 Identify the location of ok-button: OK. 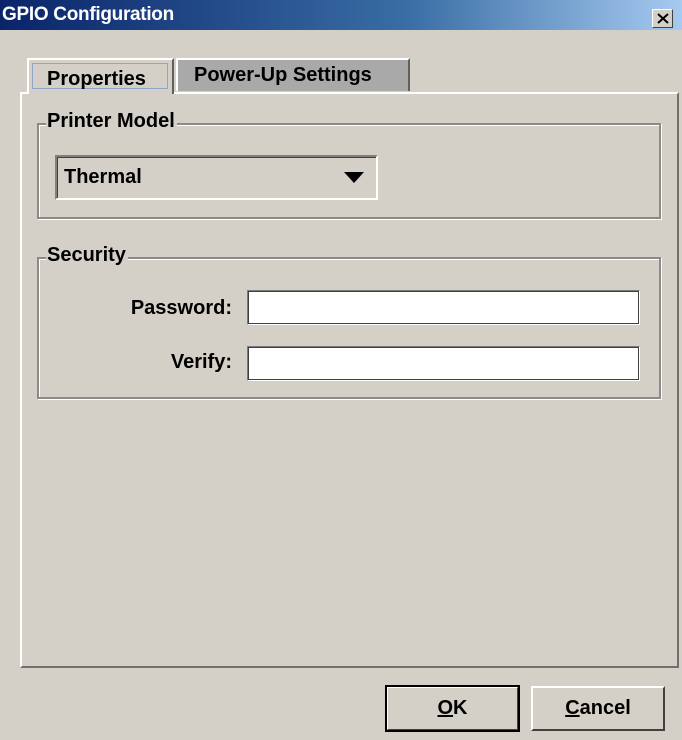
(452, 708).